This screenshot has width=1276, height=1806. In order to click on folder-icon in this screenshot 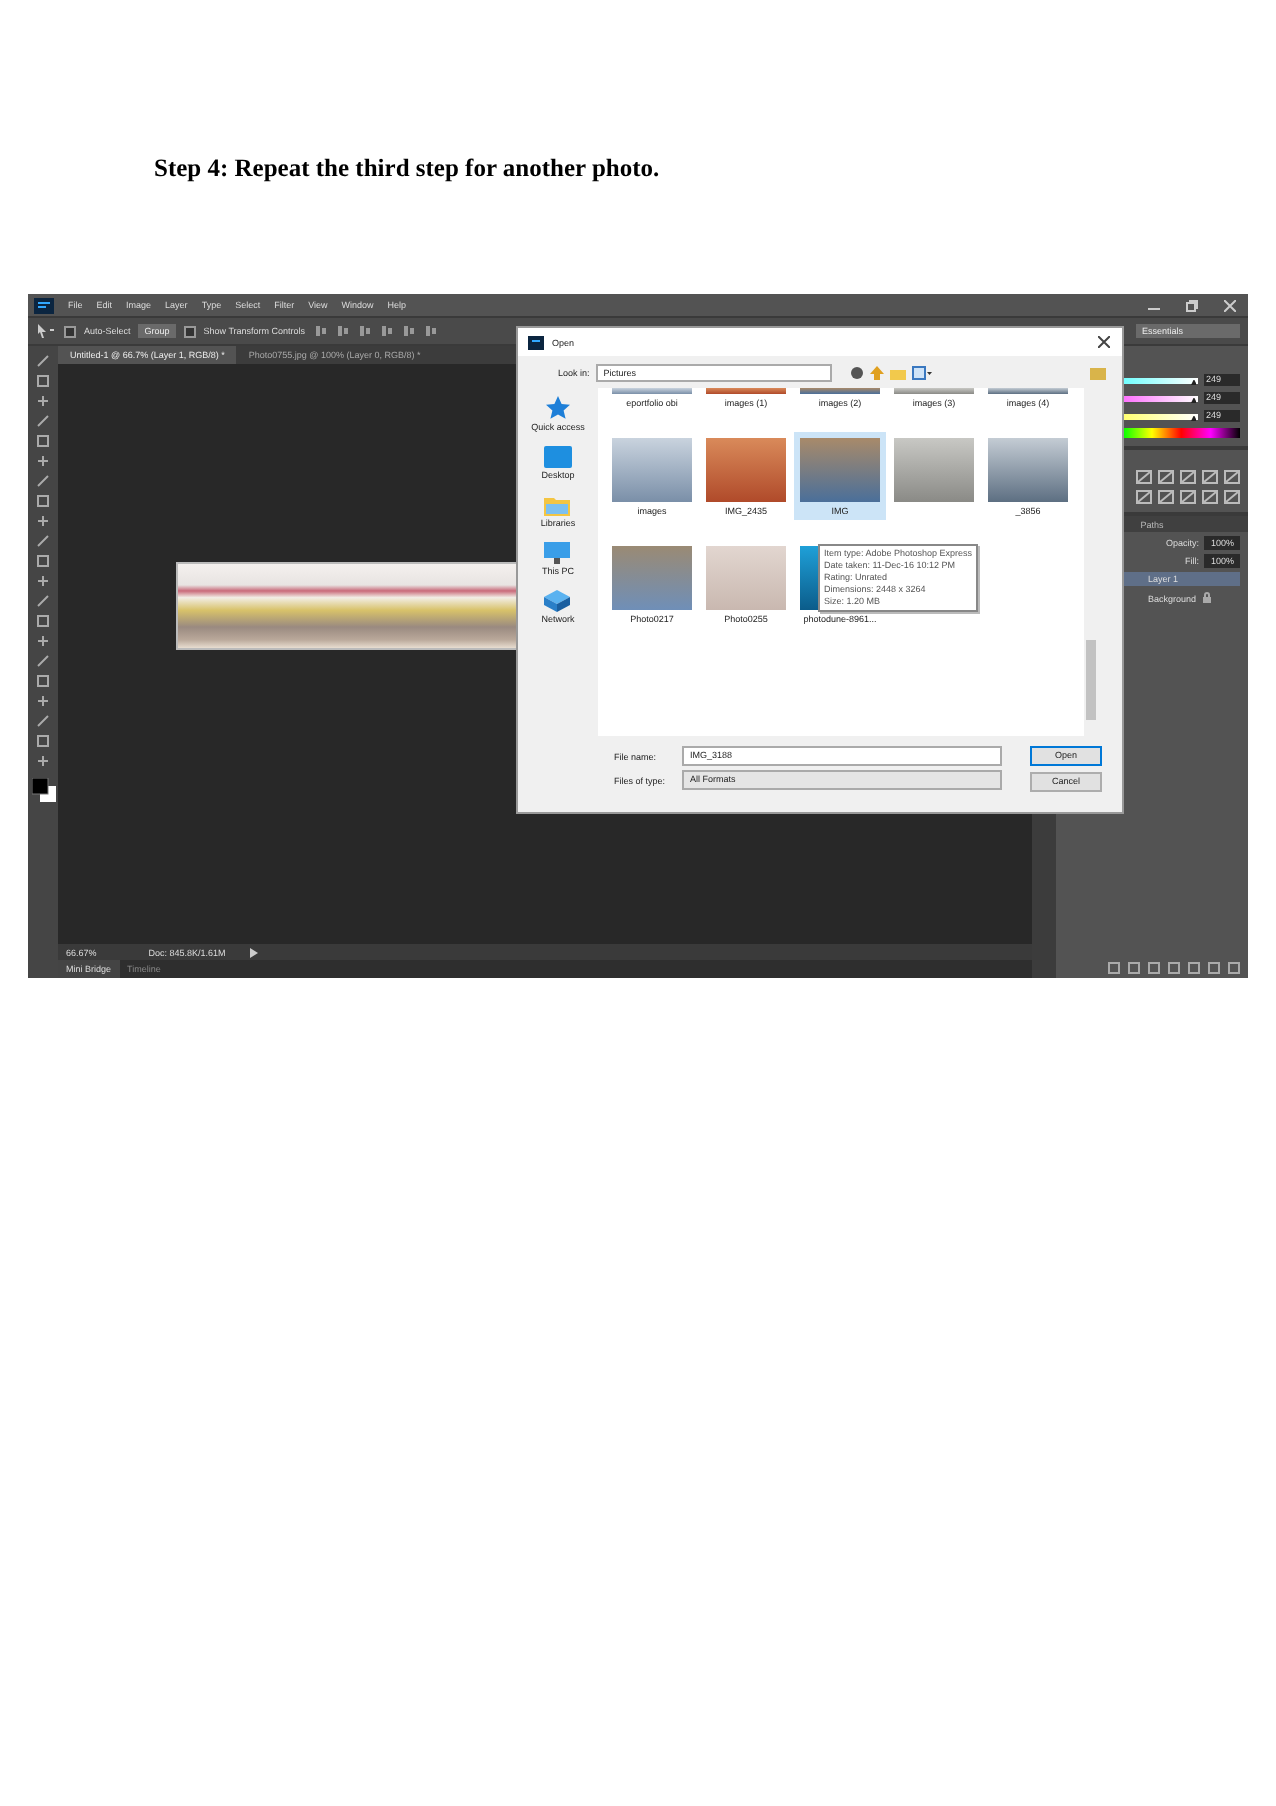, I will do `click(557, 505)`.